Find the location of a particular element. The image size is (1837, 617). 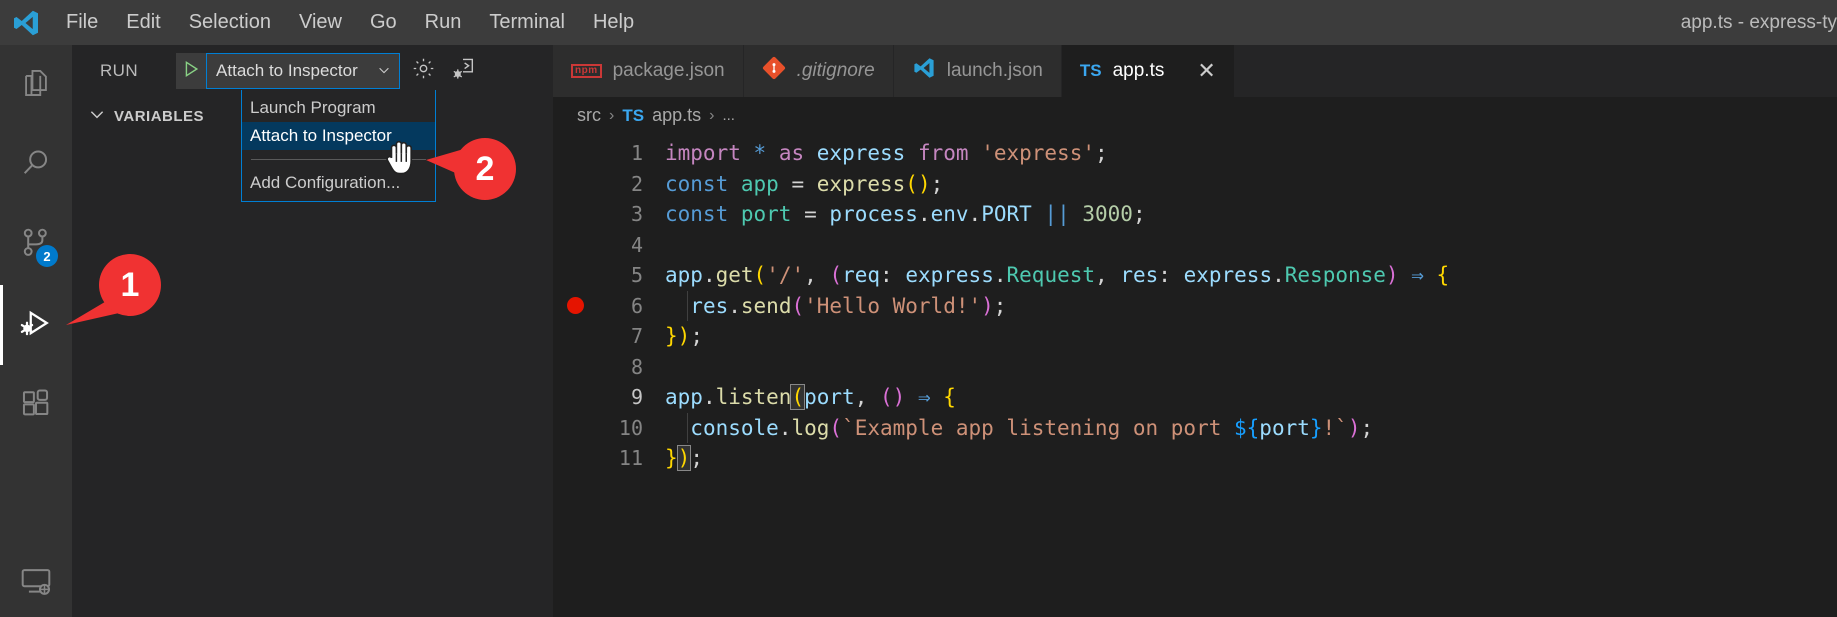

extensions-icon is located at coordinates (36, 405).